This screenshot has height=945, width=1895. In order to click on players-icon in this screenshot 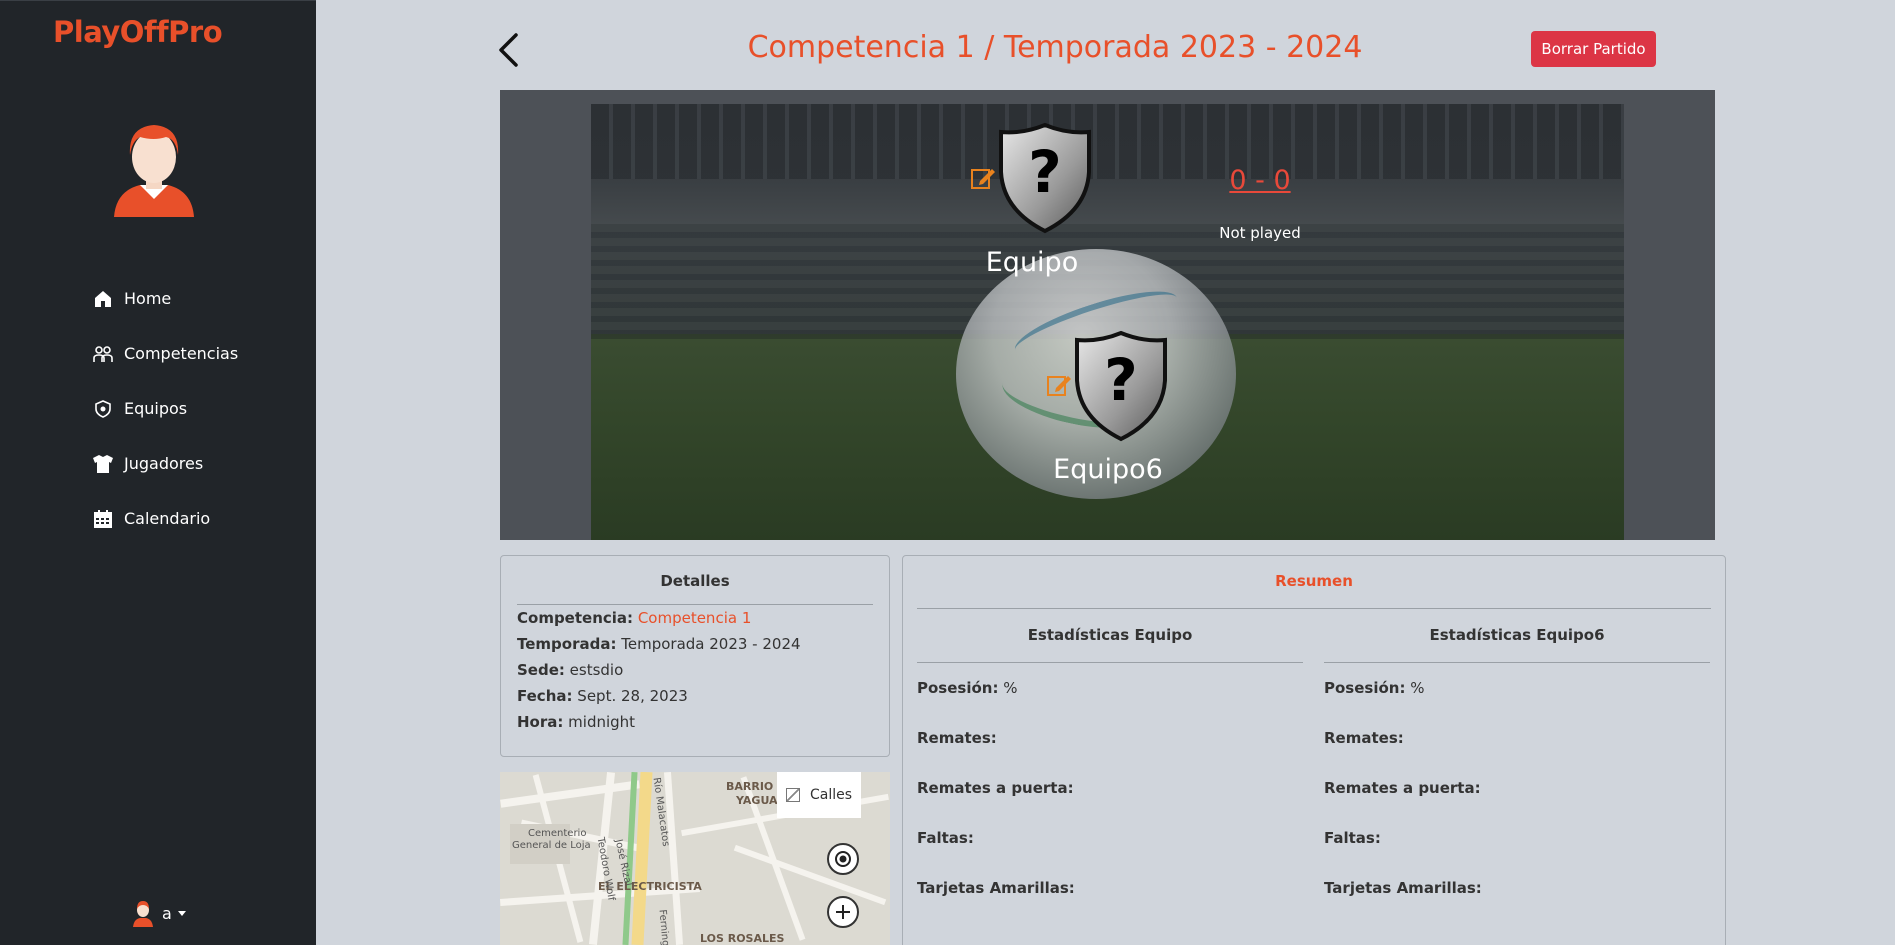, I will do `click(103, 464)`.